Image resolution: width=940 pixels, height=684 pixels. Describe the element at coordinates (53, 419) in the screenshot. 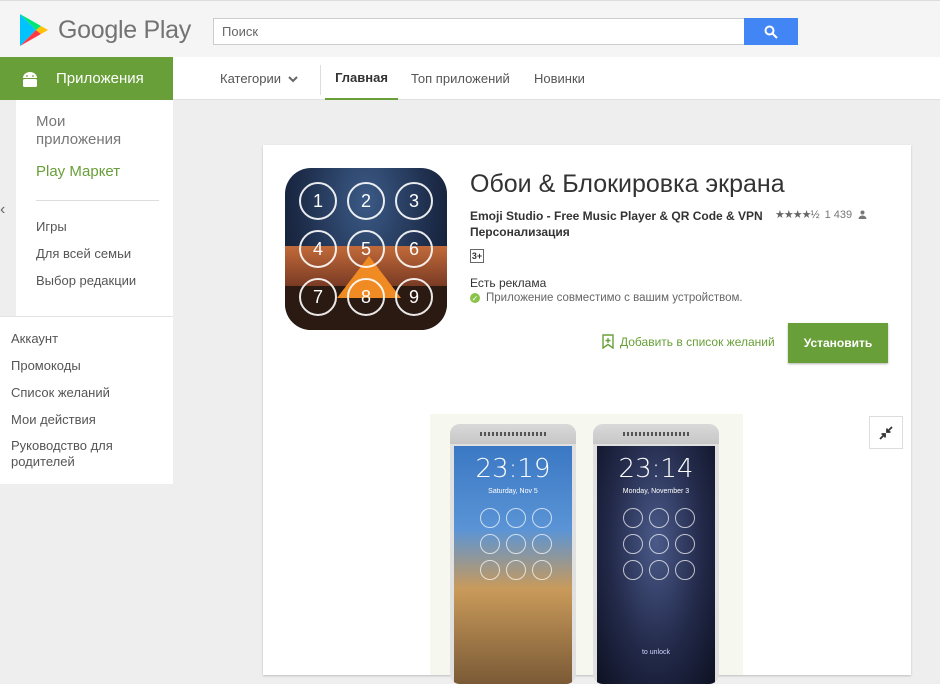

I see `sidebar-item-activity: Мои действия` at that location.